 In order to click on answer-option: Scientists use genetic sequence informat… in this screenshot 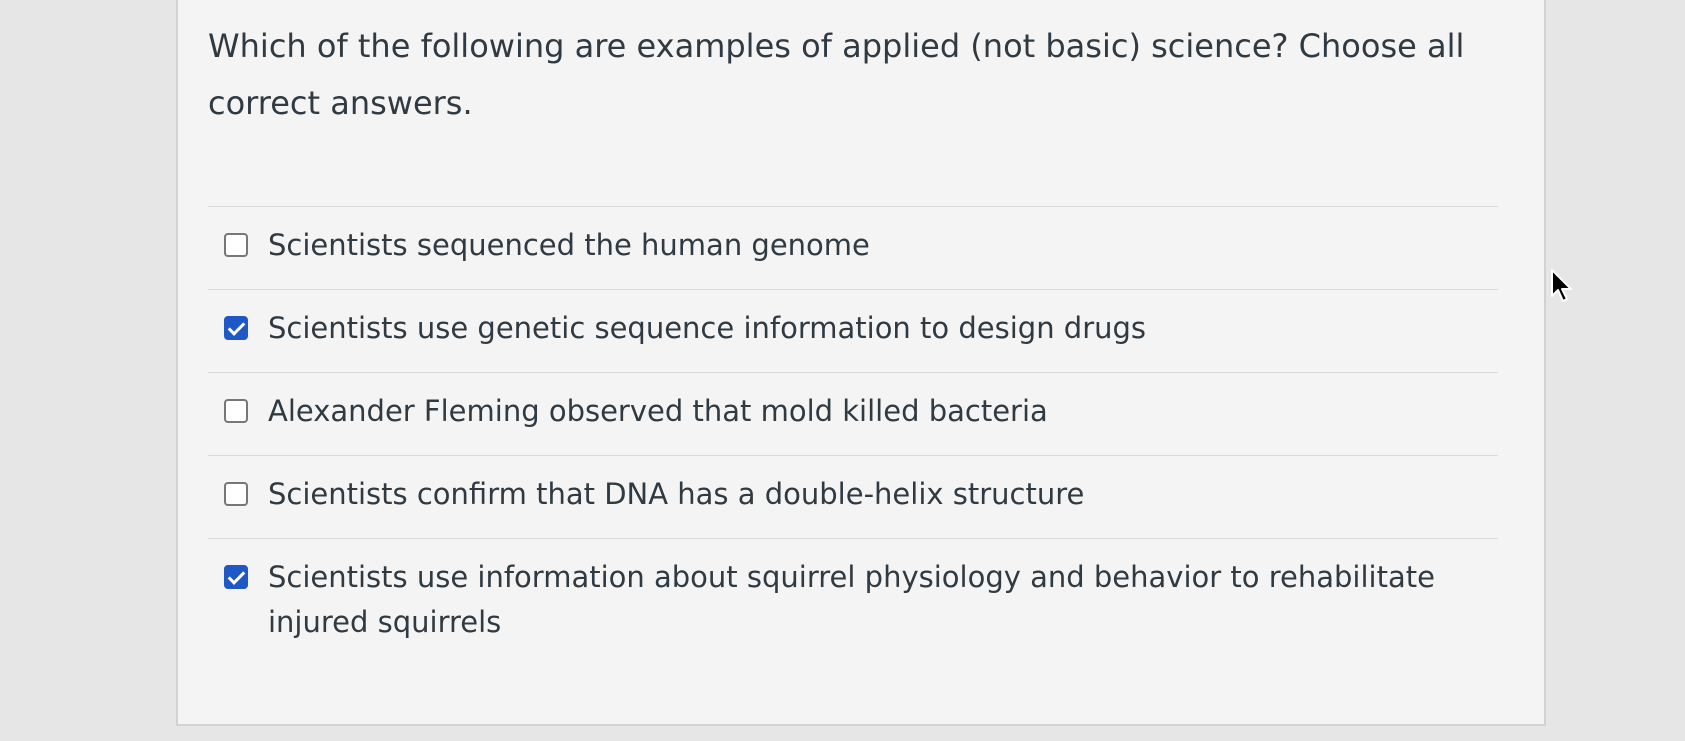, I will do `click(853, 331)`.